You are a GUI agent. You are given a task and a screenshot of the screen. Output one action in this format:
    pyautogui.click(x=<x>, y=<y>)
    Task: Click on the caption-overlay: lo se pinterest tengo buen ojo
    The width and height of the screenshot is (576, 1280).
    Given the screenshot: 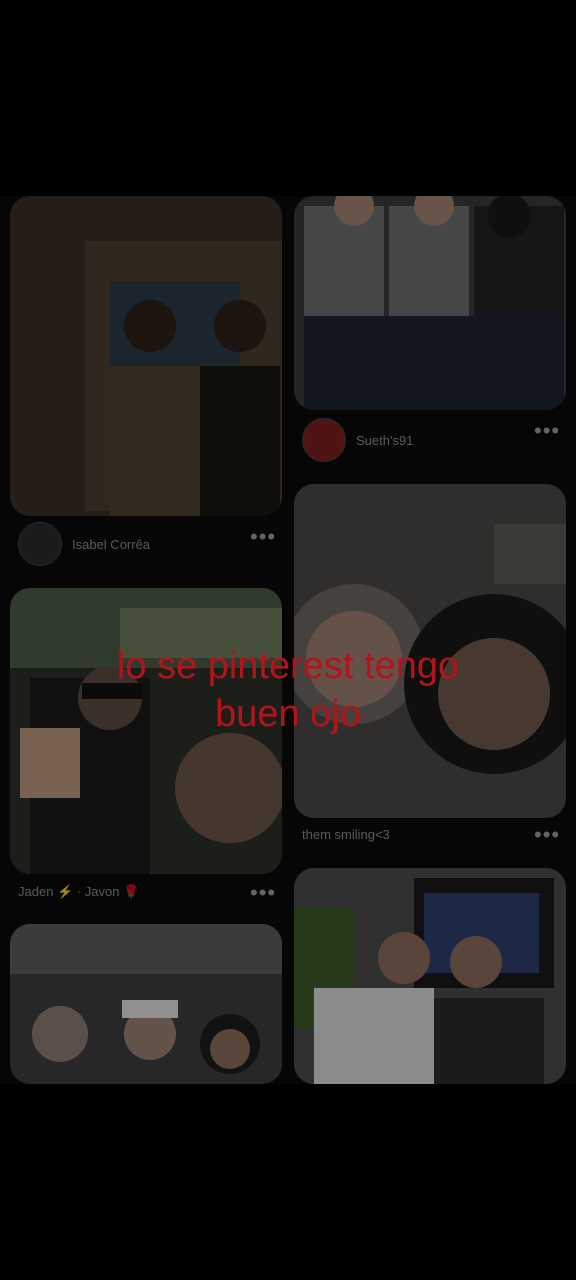 What is the action you would take?
    pyautogui.click(x=288, y=690)
    